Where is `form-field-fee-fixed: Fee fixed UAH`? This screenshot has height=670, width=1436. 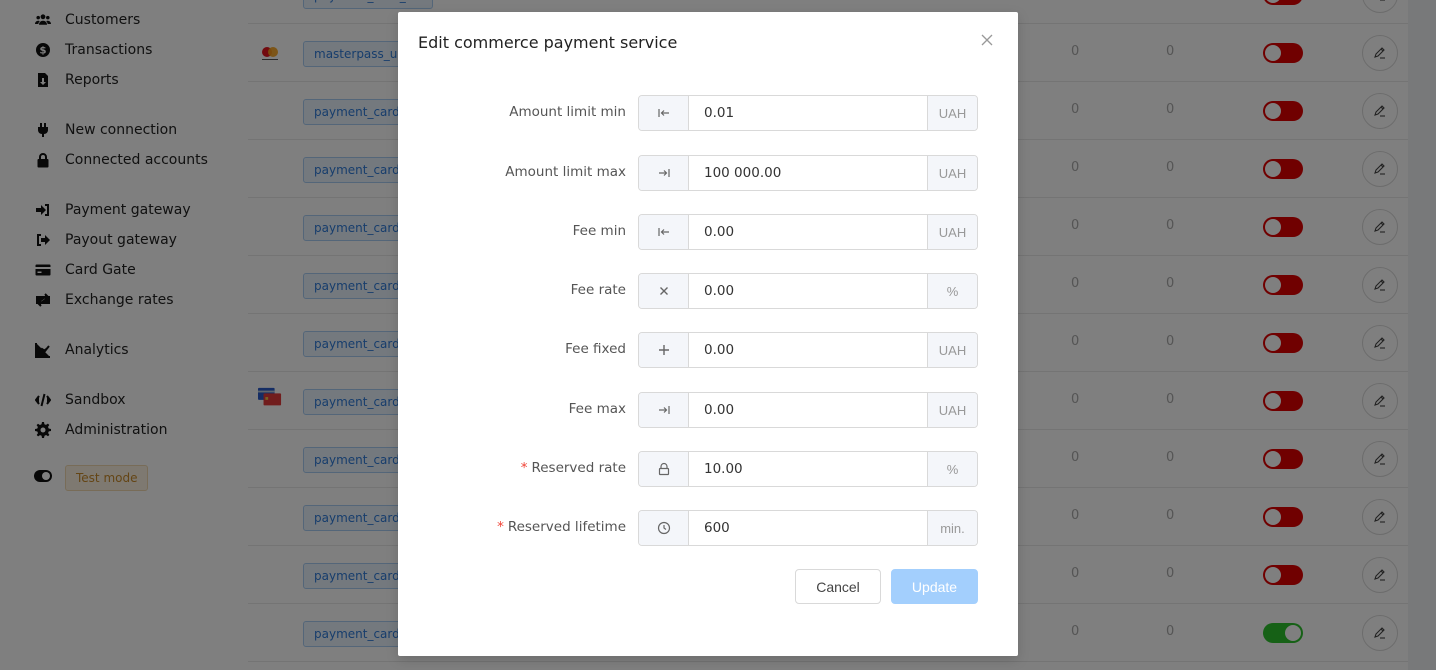 form-field-fee-fixed: Fee fixed UAH is located at coordinates (708, 350).